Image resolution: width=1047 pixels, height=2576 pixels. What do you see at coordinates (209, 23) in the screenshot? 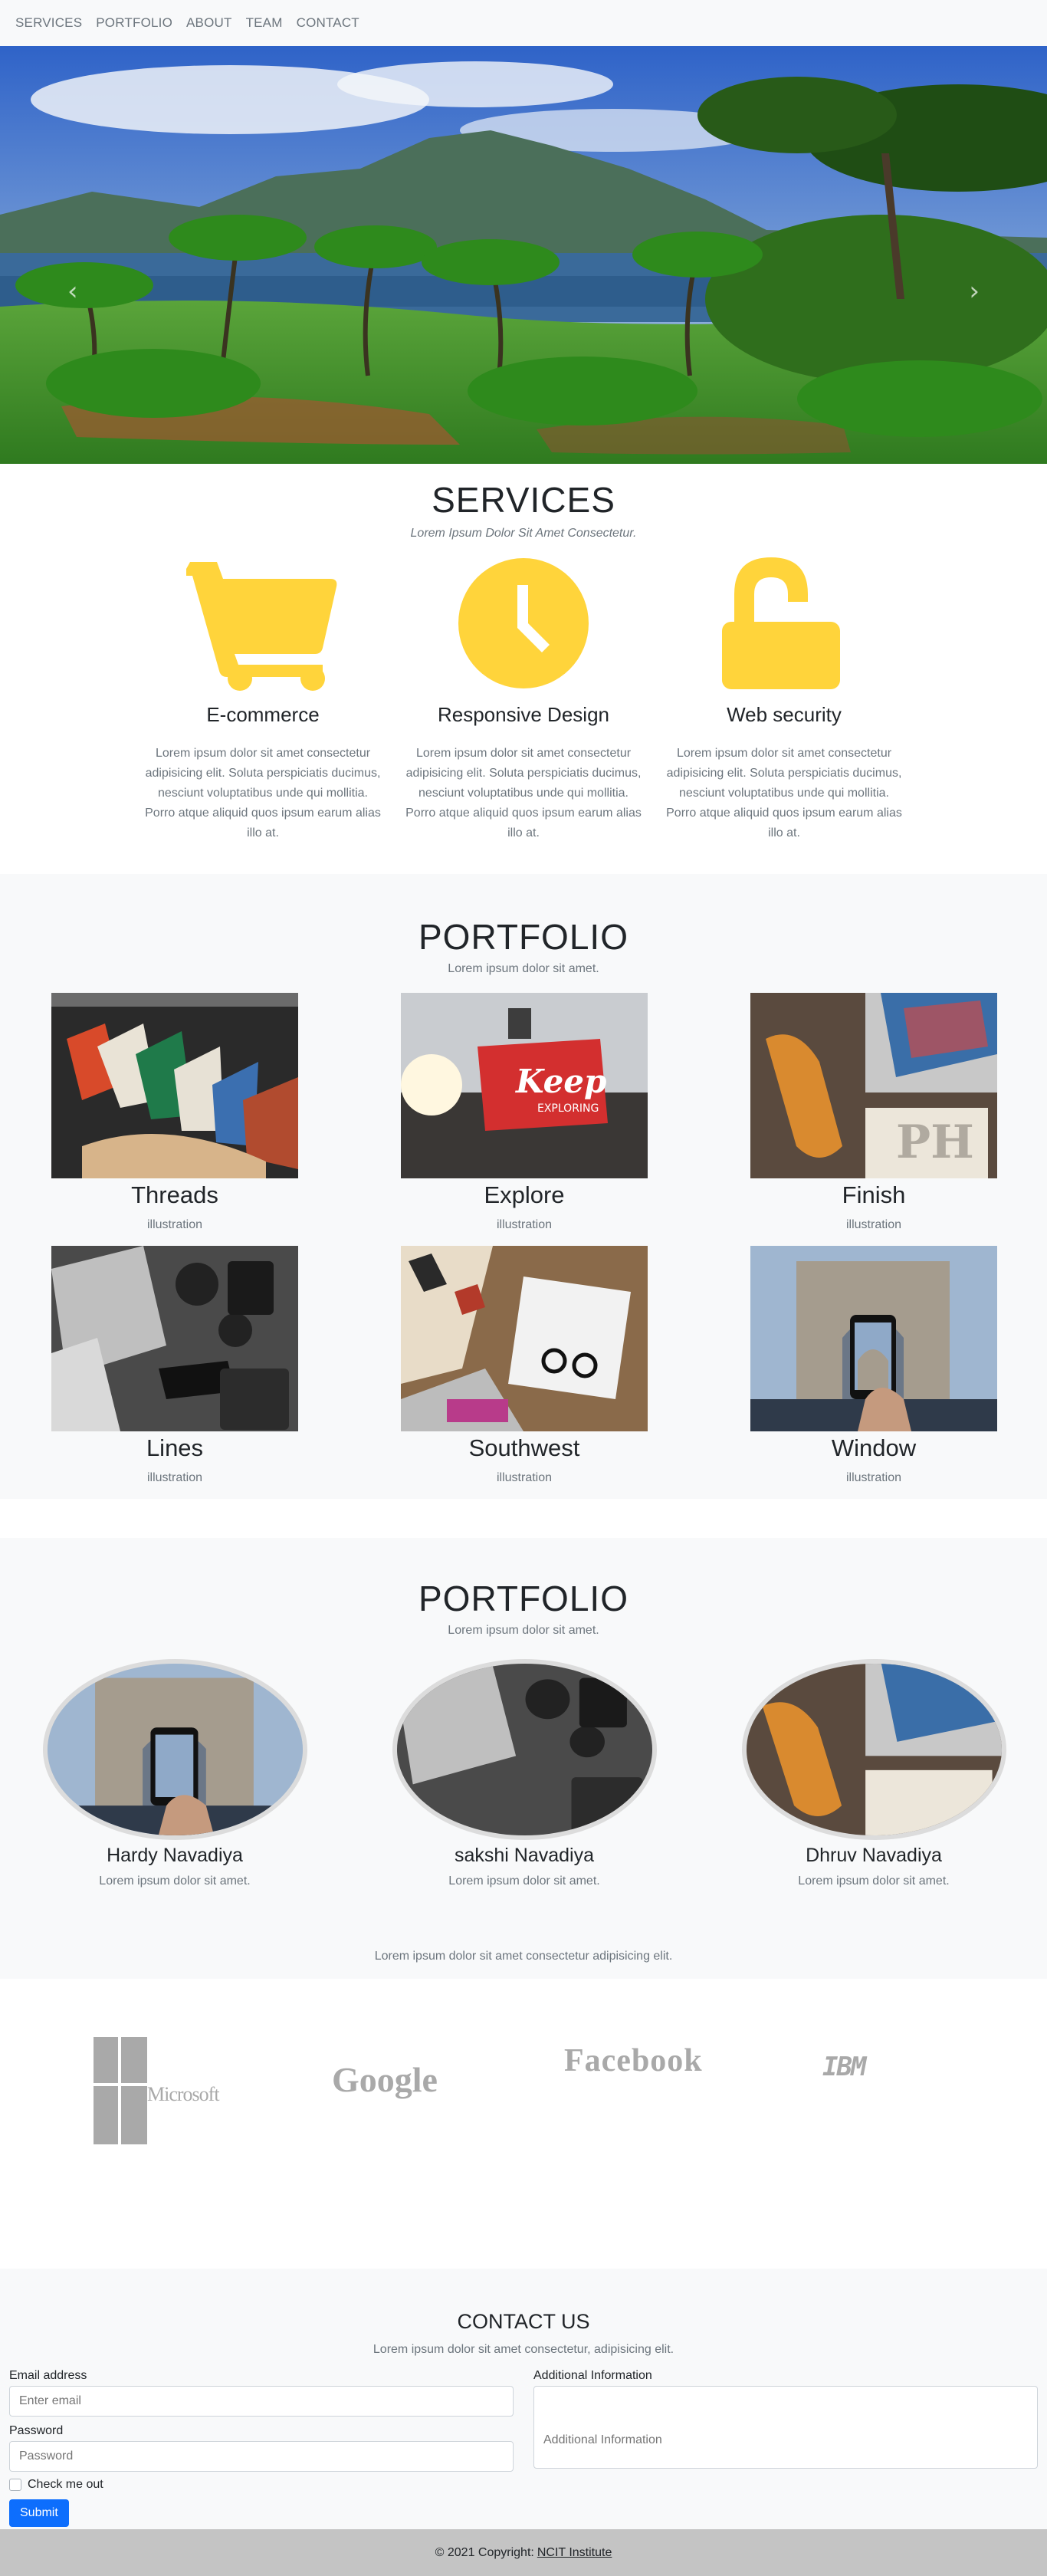
I see `nav-link-about: ABOUT` at bounding box center [209, 23].